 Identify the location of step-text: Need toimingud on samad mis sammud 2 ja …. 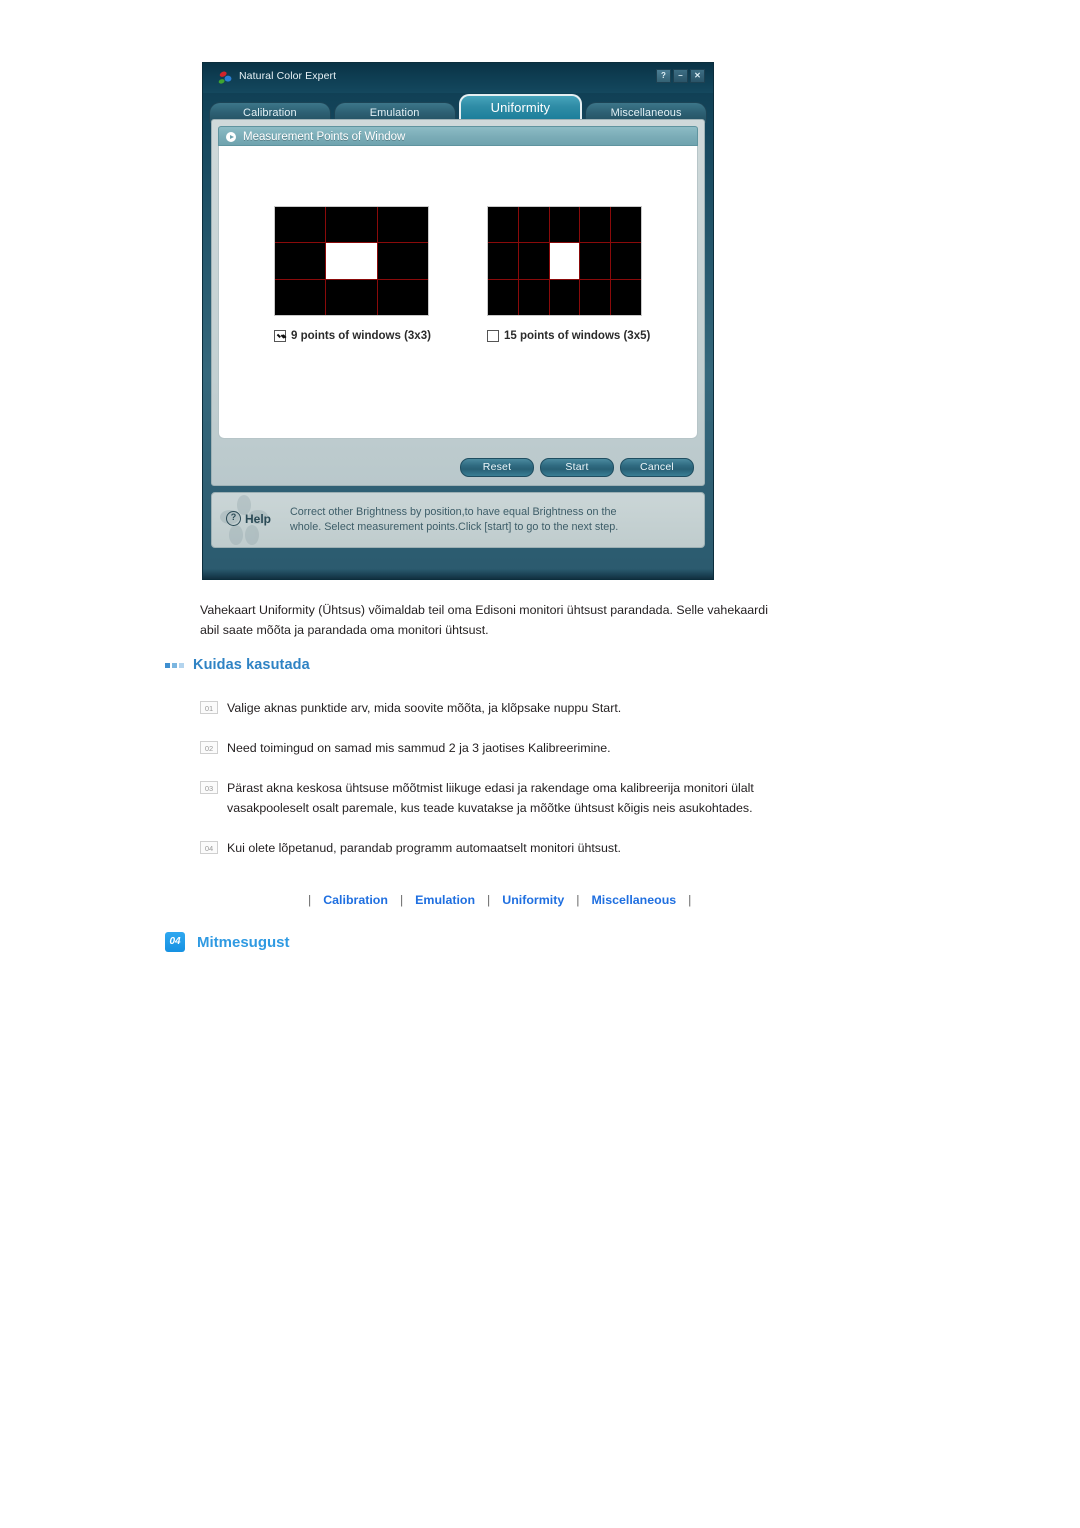
(419, 748).